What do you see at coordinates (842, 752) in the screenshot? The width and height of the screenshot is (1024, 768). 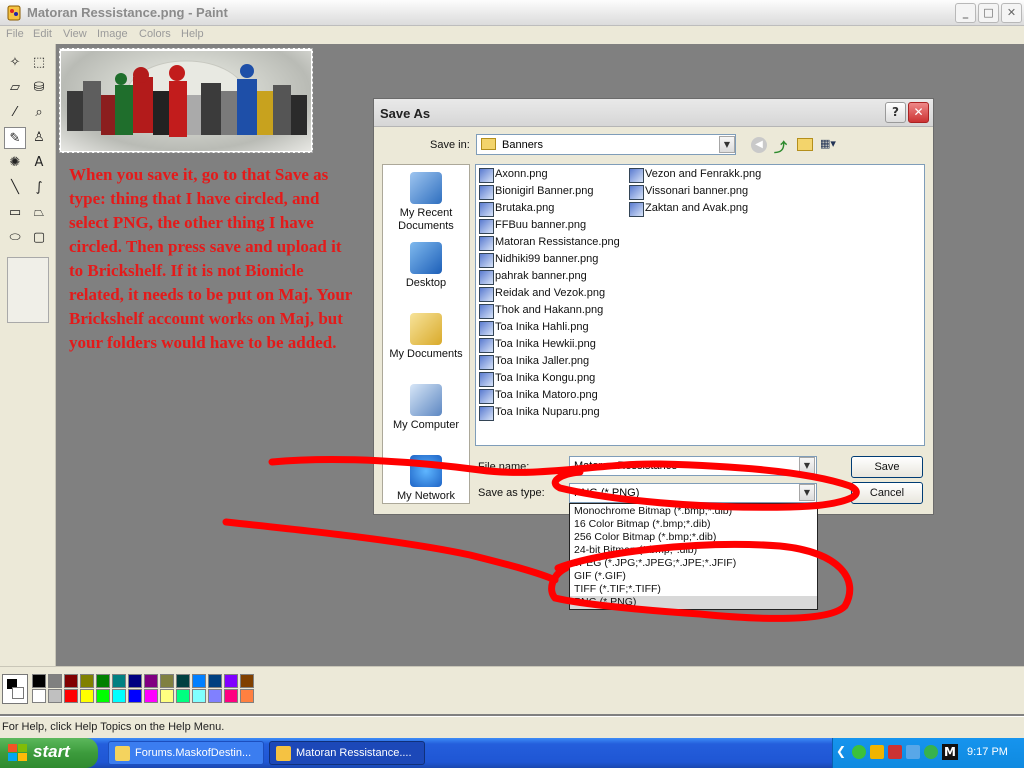 I see `show-hidden-icons-icon: ❮` at bounding box center [842, 752].